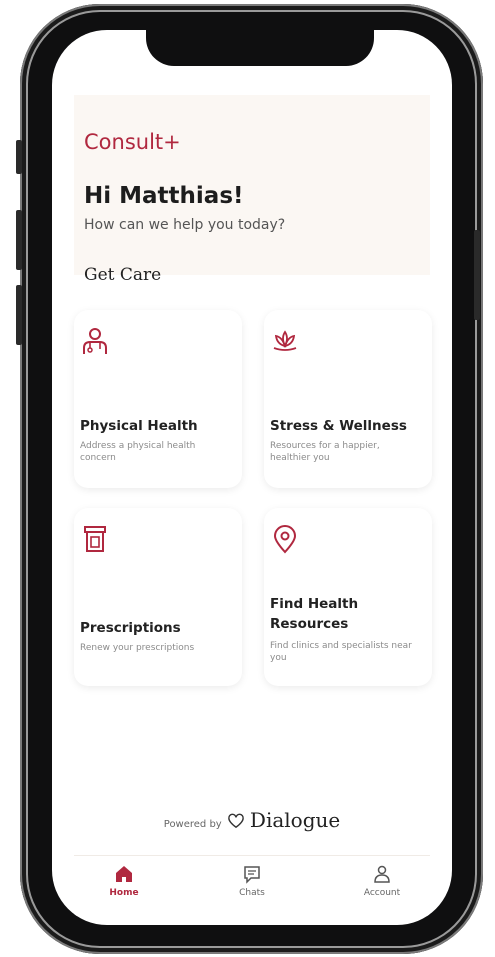  Describe the element at coordinates (325, 452) in the screenshot. I see `card-description: Resources for a happier, healthier you` at that location.